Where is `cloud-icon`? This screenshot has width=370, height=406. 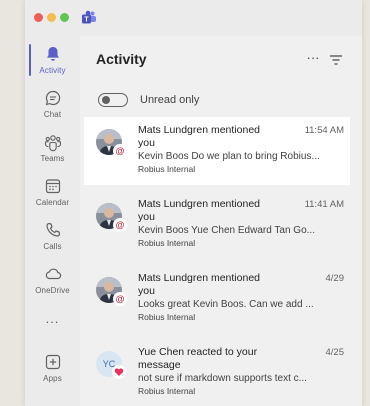 cloud-icon is located at coordinates (53, 274).